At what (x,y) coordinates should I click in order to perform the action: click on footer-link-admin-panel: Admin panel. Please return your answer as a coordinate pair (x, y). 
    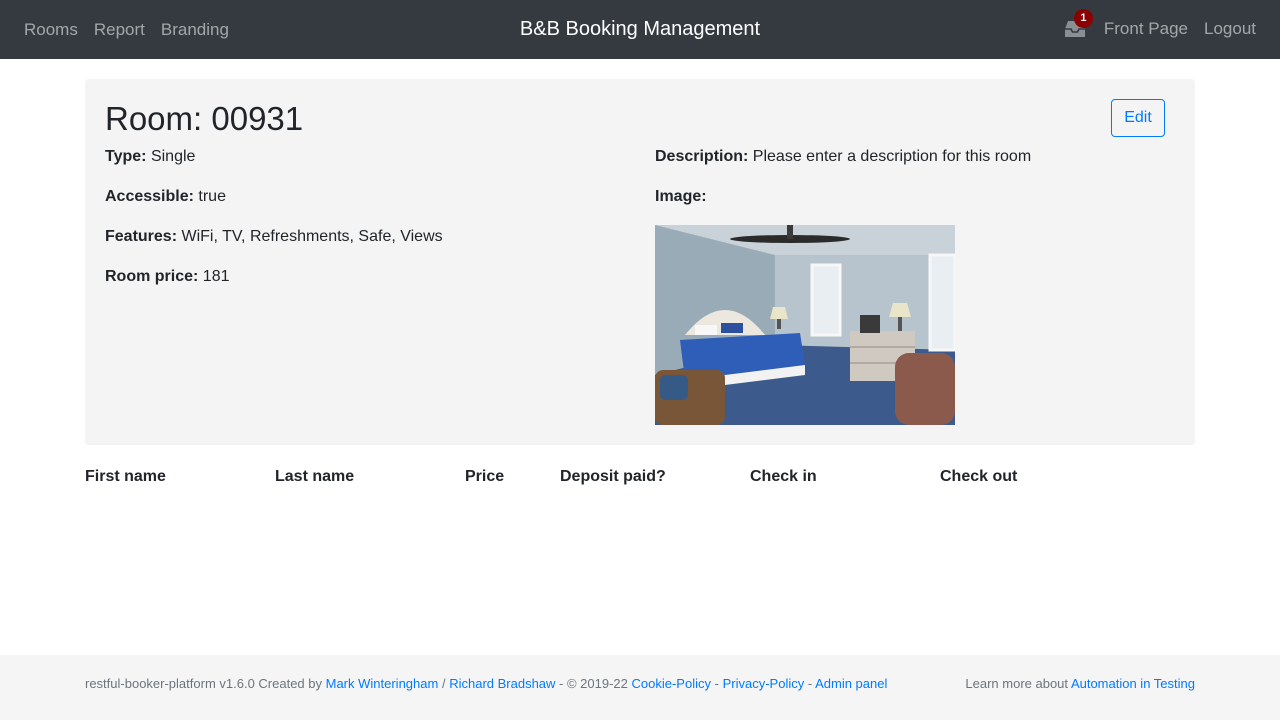
    Looking at the image, I should click on (851, 683).